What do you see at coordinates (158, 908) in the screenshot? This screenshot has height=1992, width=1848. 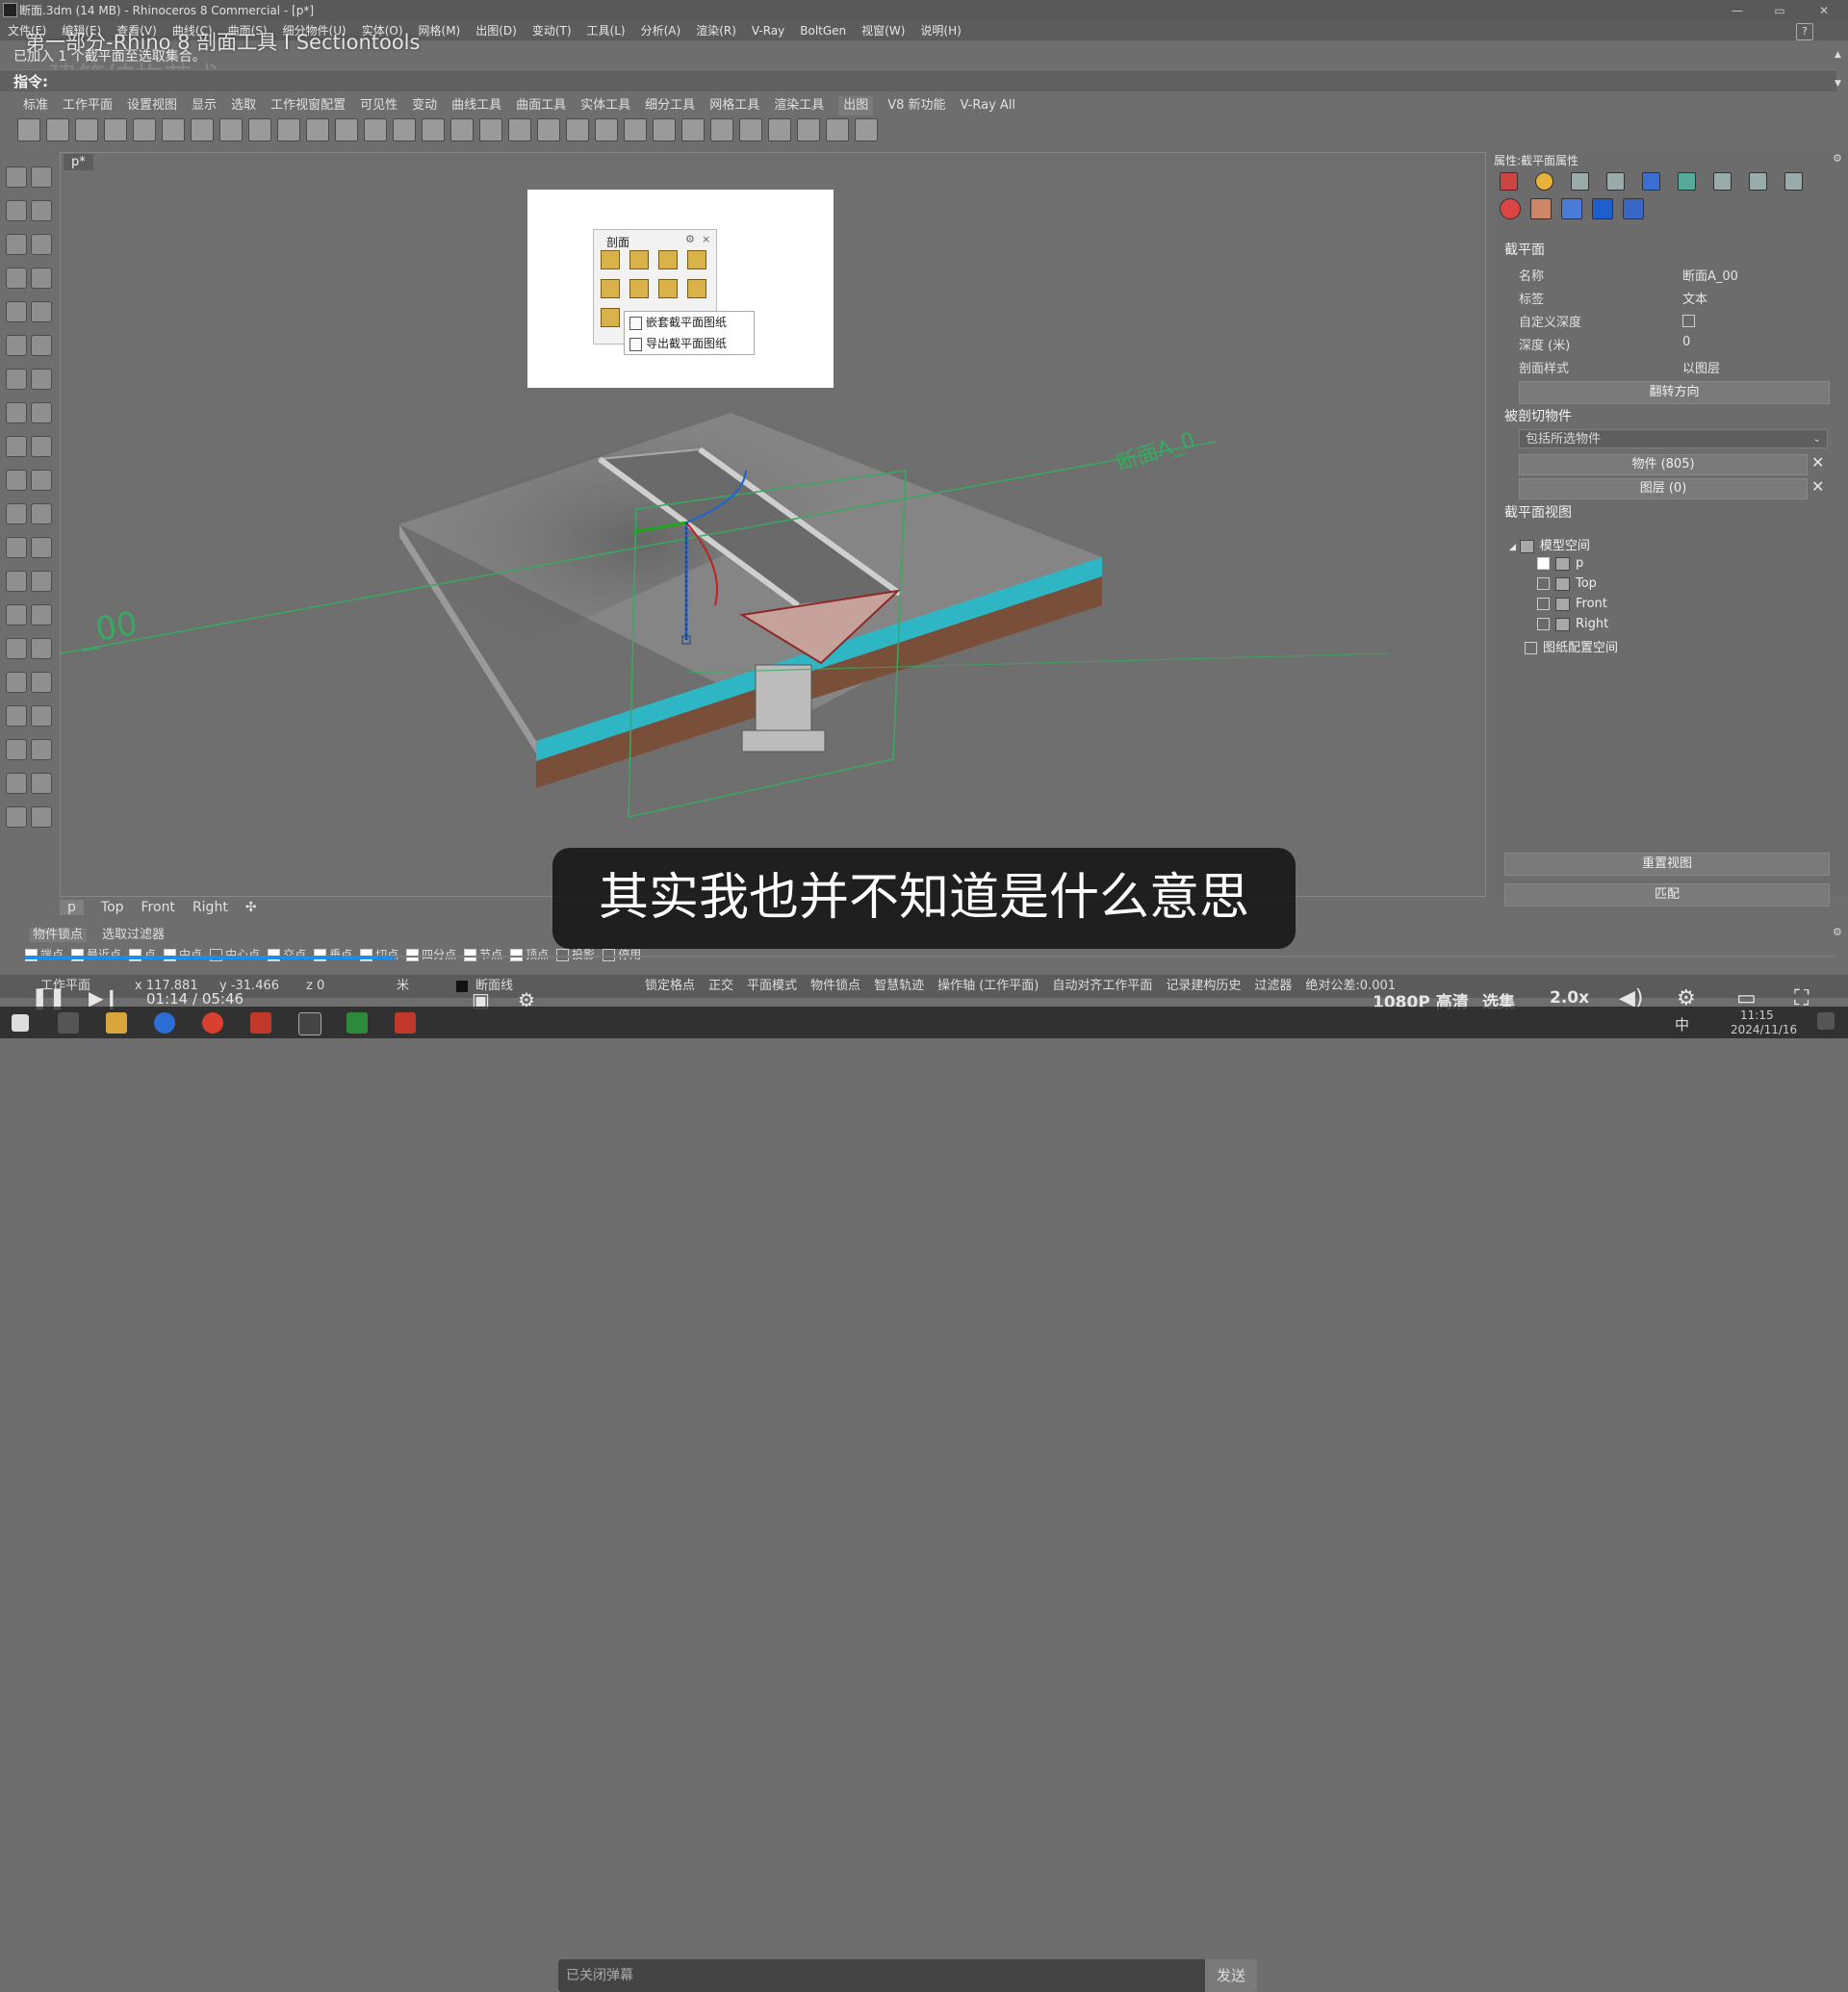 I see `viewport-tab-2: Front` at bounding box center [158, 908].